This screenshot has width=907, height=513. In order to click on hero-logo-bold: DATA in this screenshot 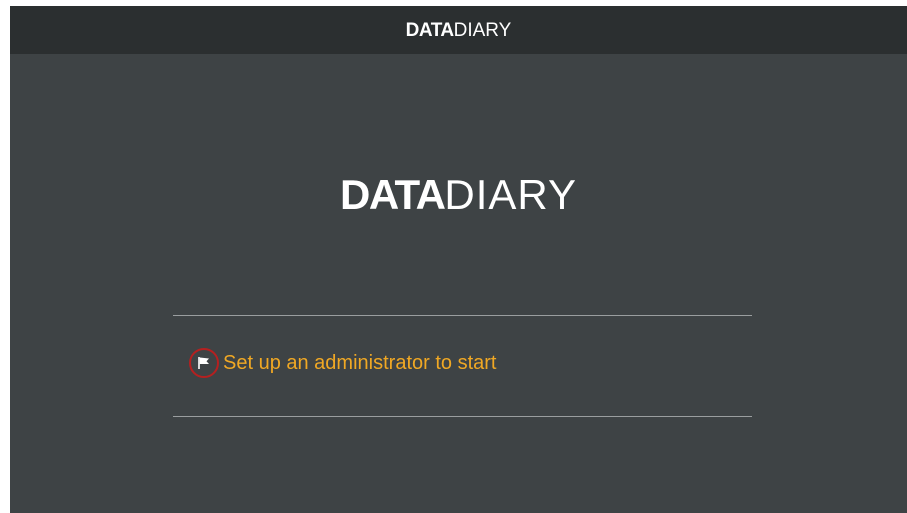, I will do `click(392, 194)`.